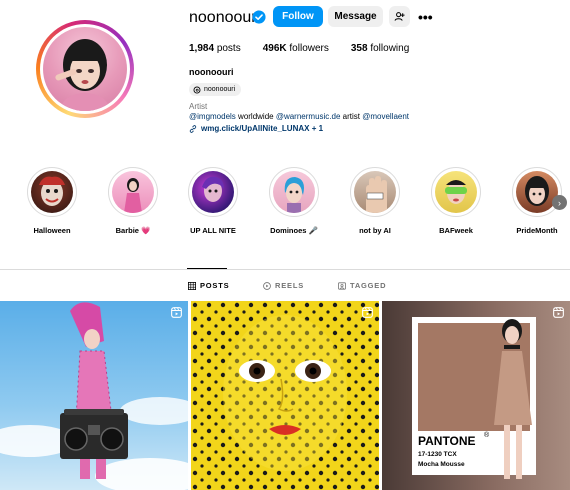 The image size is (570, 490). I want to click on post-thumbnail-3: PANTONE ® 17-1230 TCX Mocha Mousse, so click(476, 395).